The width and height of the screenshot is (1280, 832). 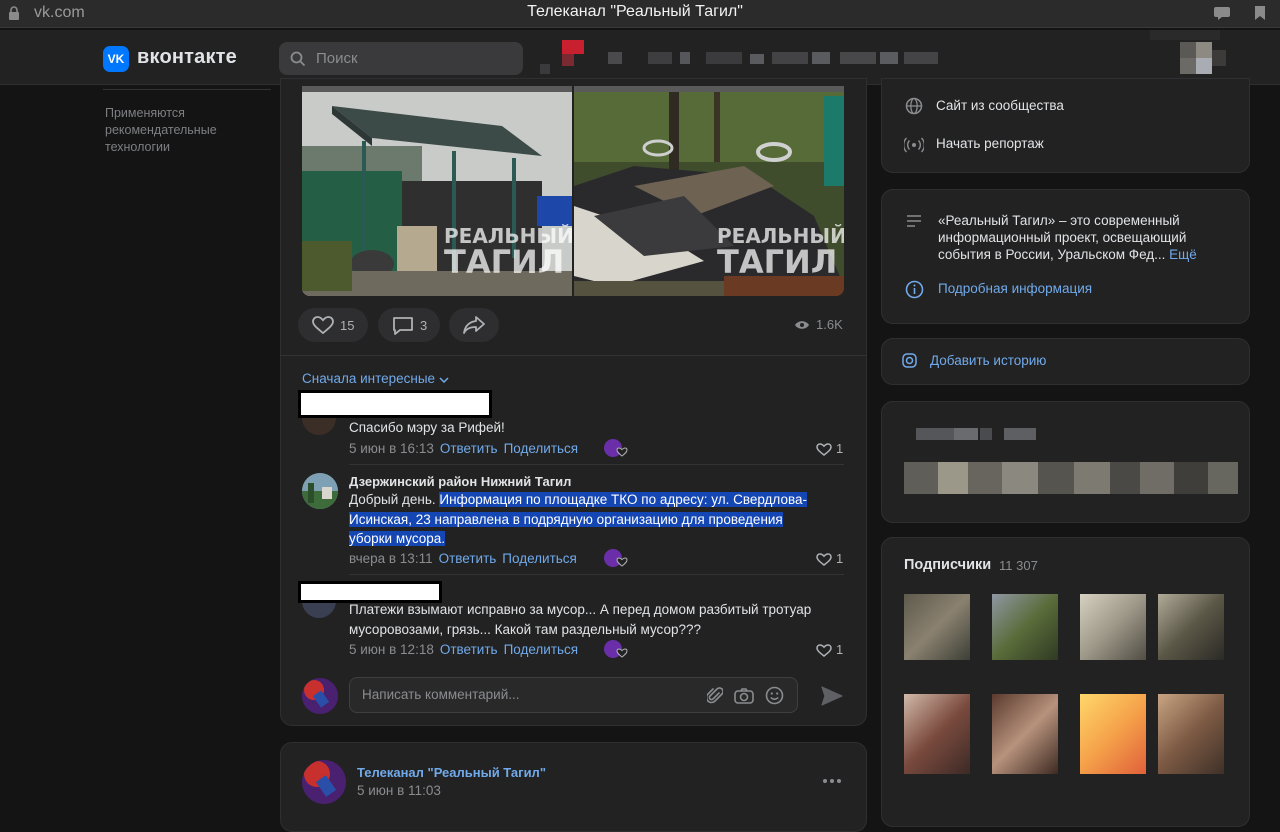 I want to click on report-link: Начать репортаж, so click(x=990, y=143).